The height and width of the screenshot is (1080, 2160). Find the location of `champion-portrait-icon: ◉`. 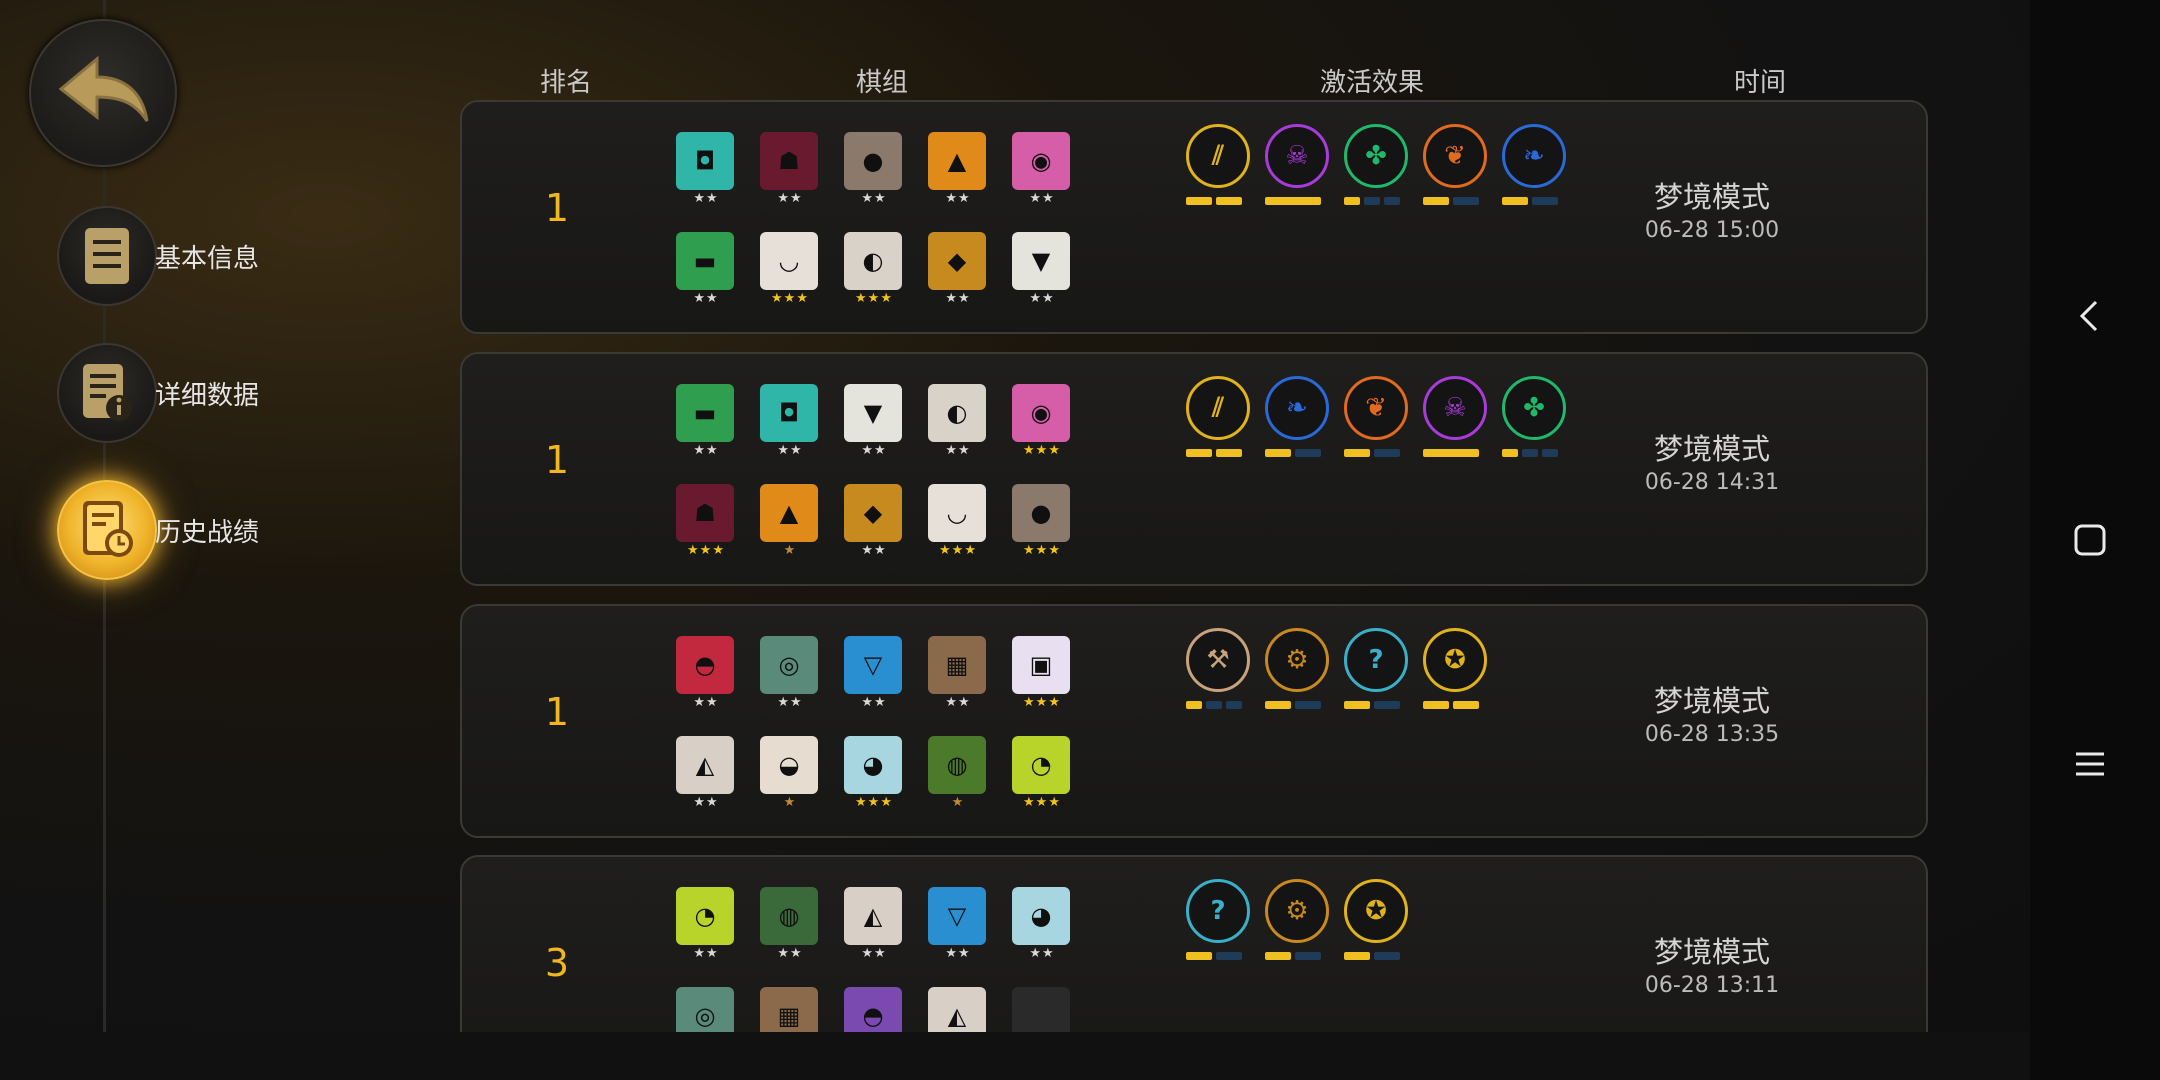

champion-portrait-icon: ◉ is located at coordinates (1041, 413).